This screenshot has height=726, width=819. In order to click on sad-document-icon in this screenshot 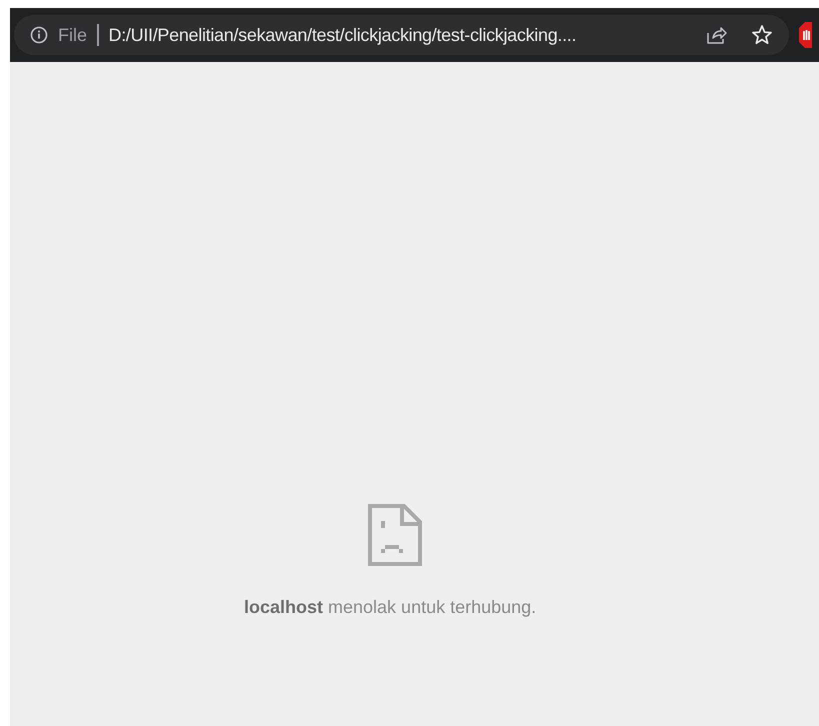, I will do `click(395, 535)`.